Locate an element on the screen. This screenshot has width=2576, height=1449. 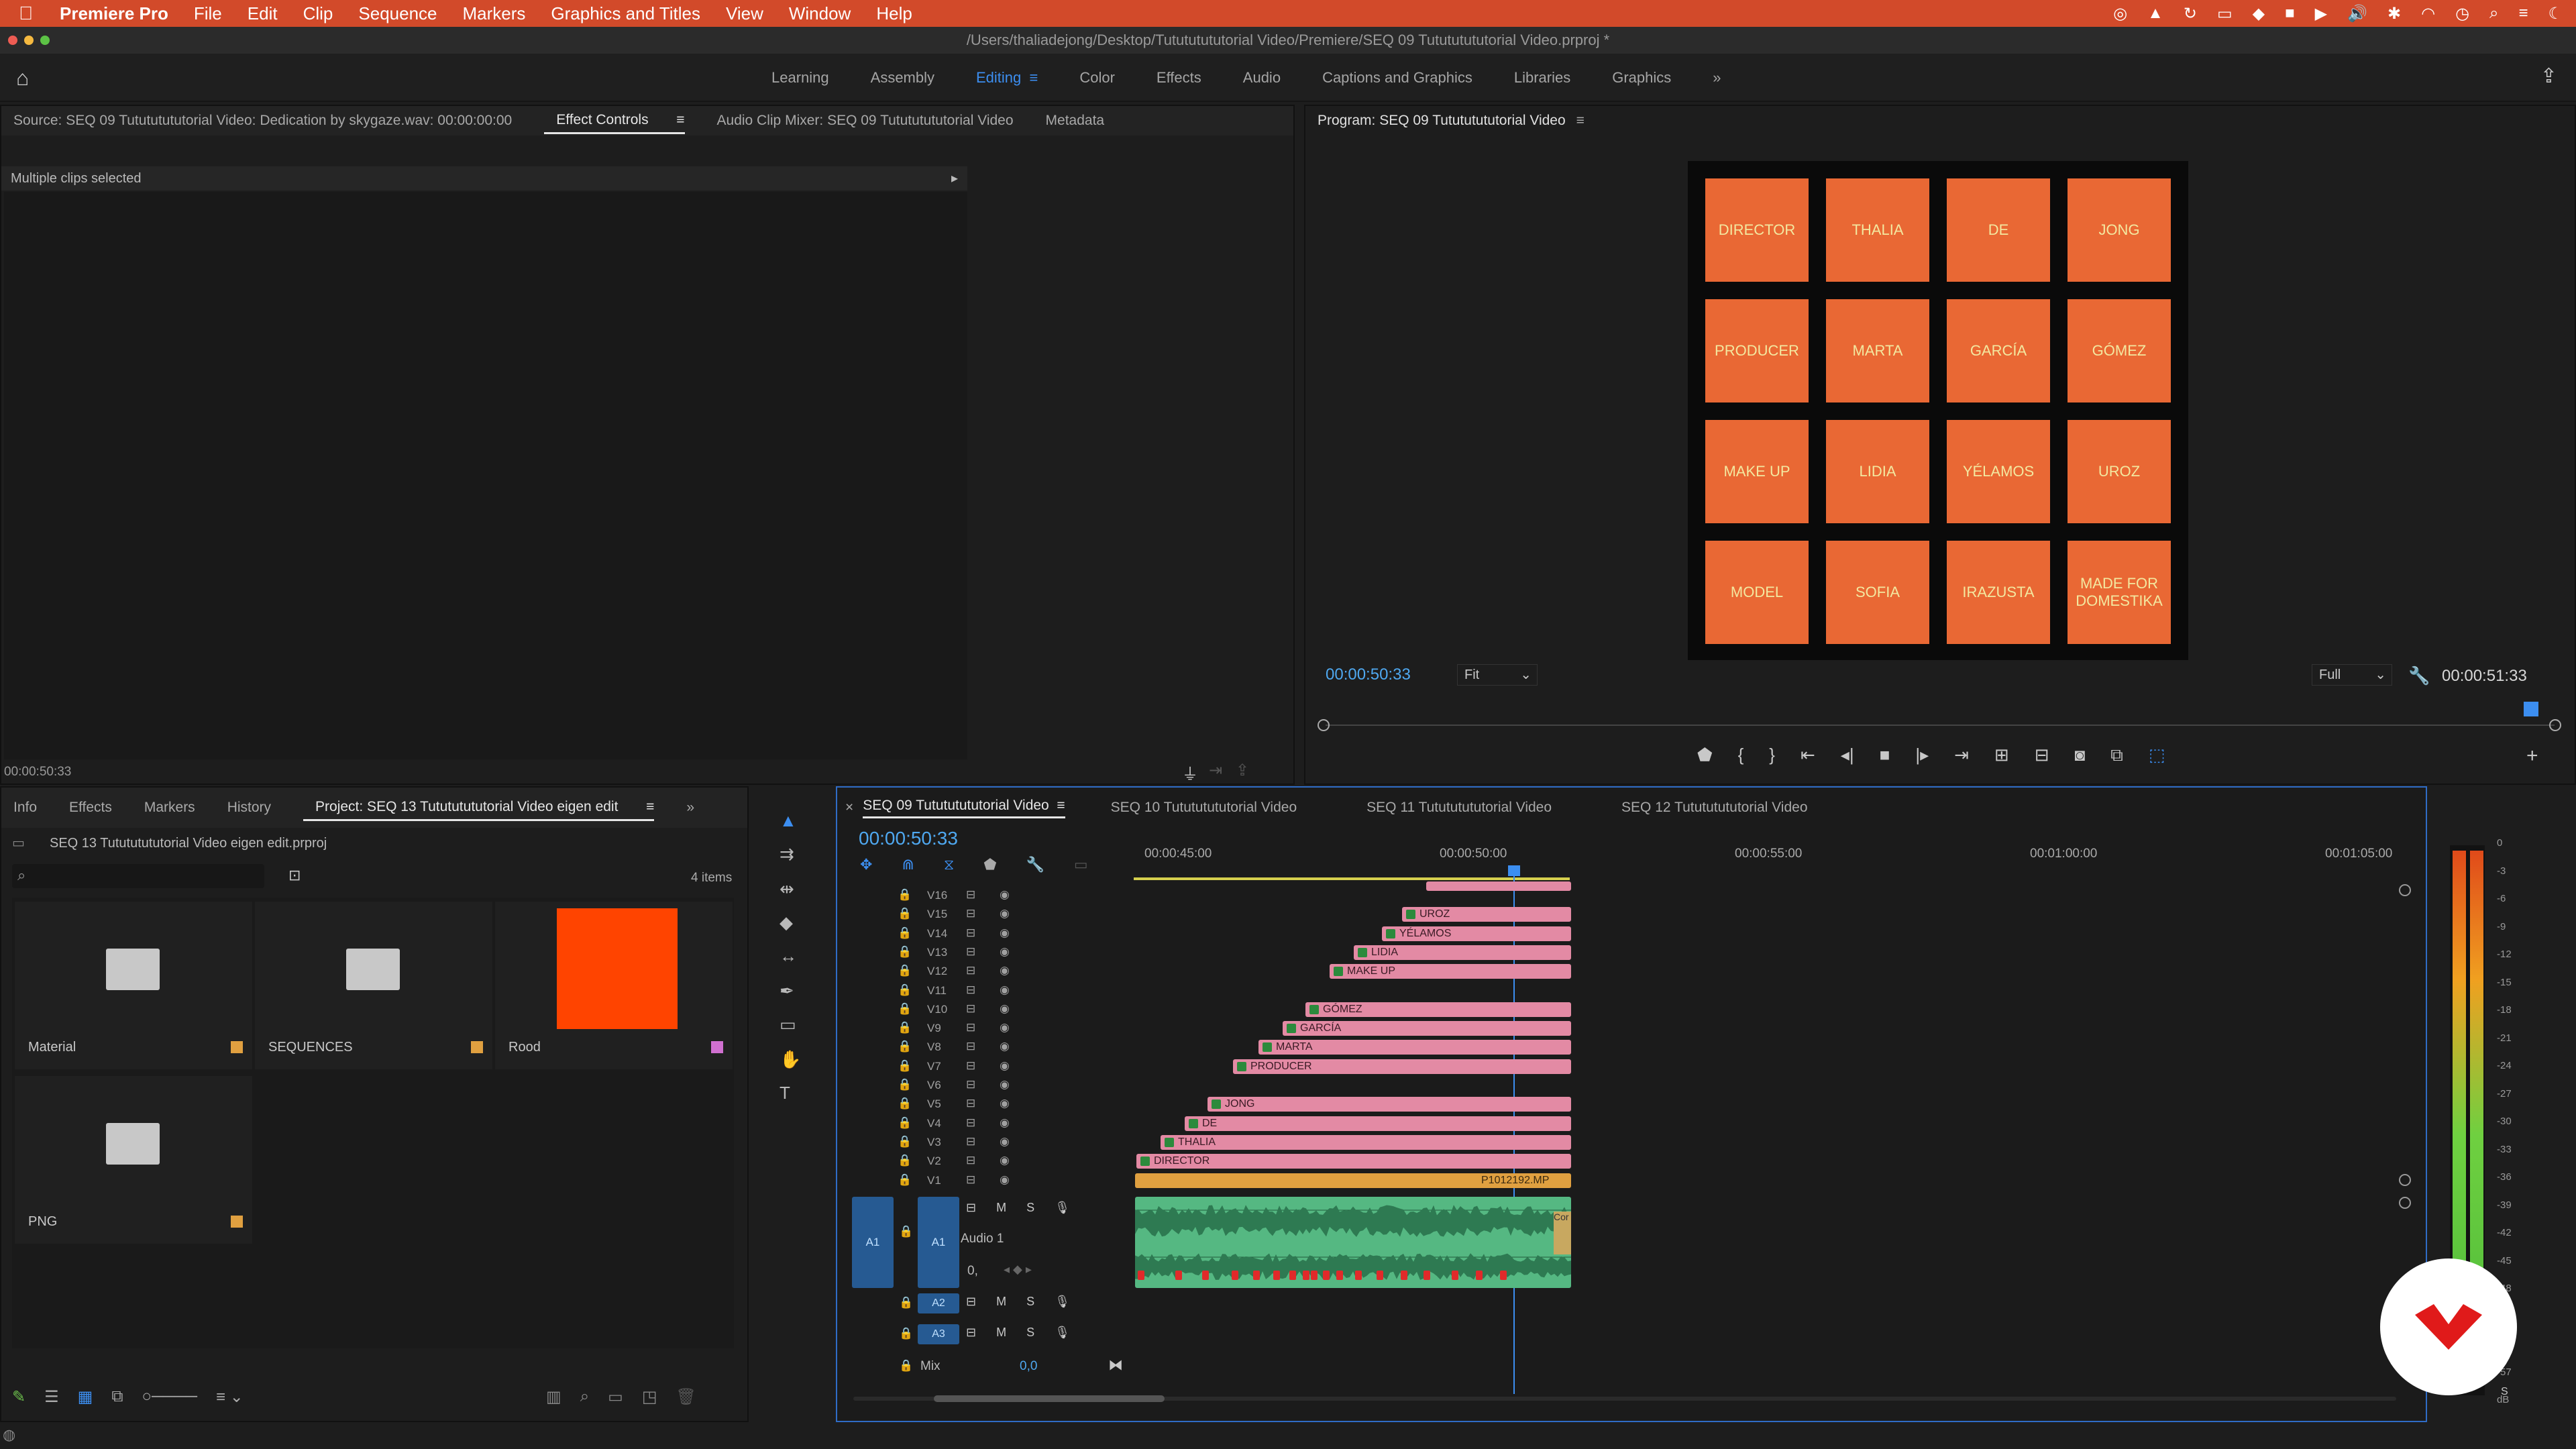
more-panels-icon: » is located at coordinates (690, 808).